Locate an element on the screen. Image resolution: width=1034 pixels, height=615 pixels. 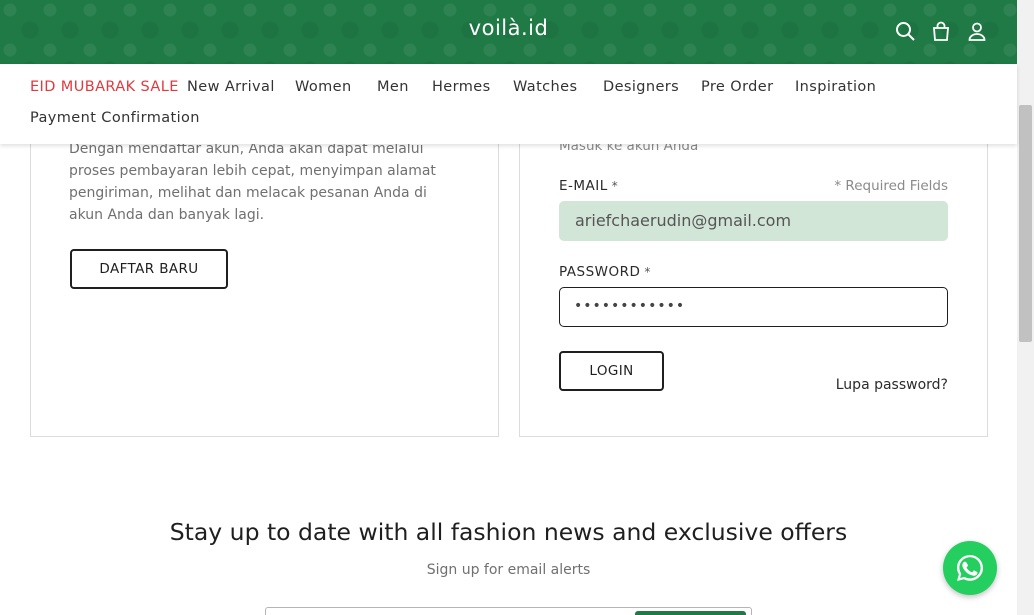
password-field: •••••••••••• is located at coordinates (753, 307).